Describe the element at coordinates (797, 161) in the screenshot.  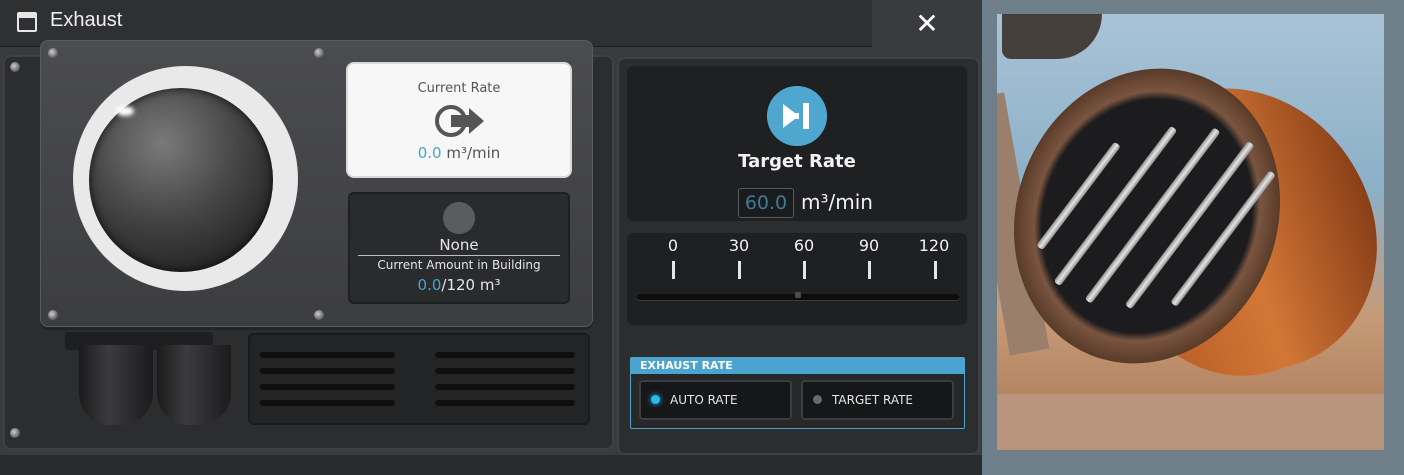
I see `target-rate-title: Target Rate` at that location.